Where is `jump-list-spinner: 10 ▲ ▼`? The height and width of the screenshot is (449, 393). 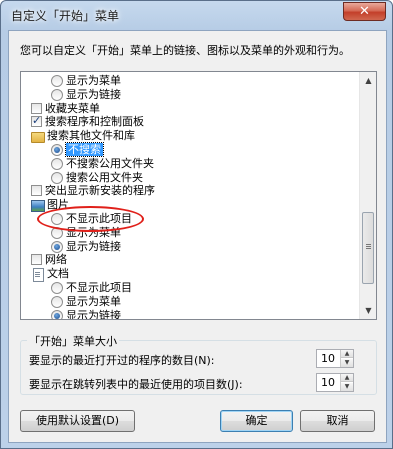
jump-list-spinner: 10 ▲ ▼ is located at coordinates (335, 382).